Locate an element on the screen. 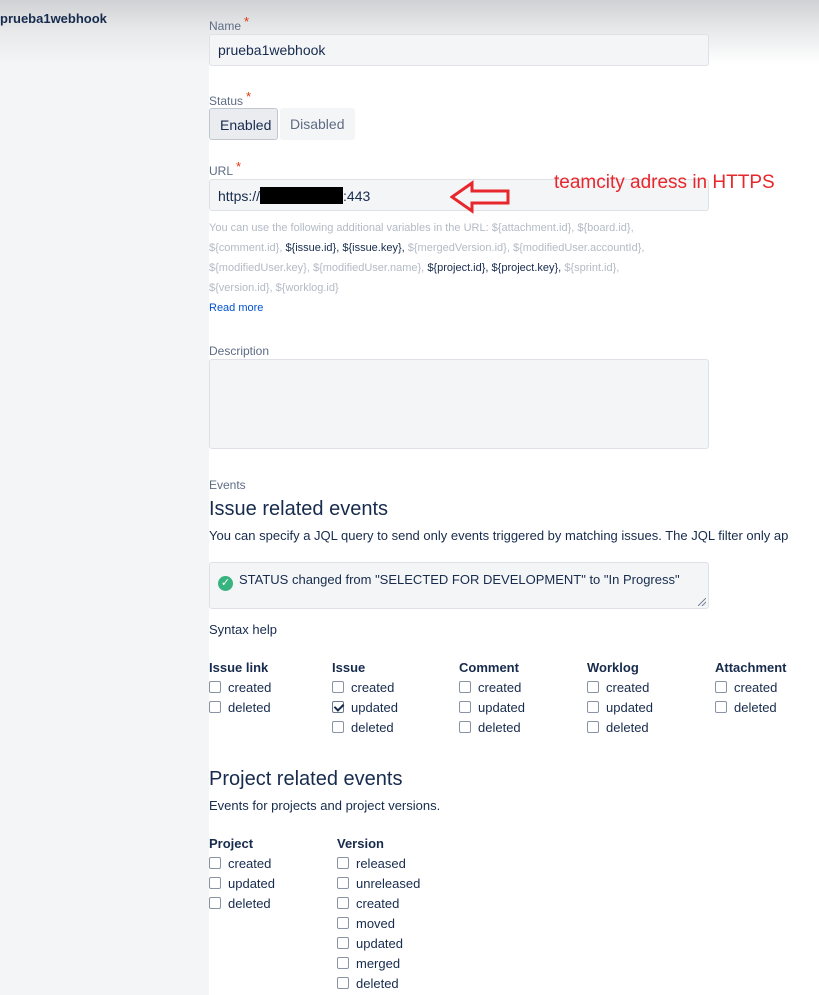 This screenshot has height=995, width=819. url-prefix: https:// is located at coordinates (239, 196).